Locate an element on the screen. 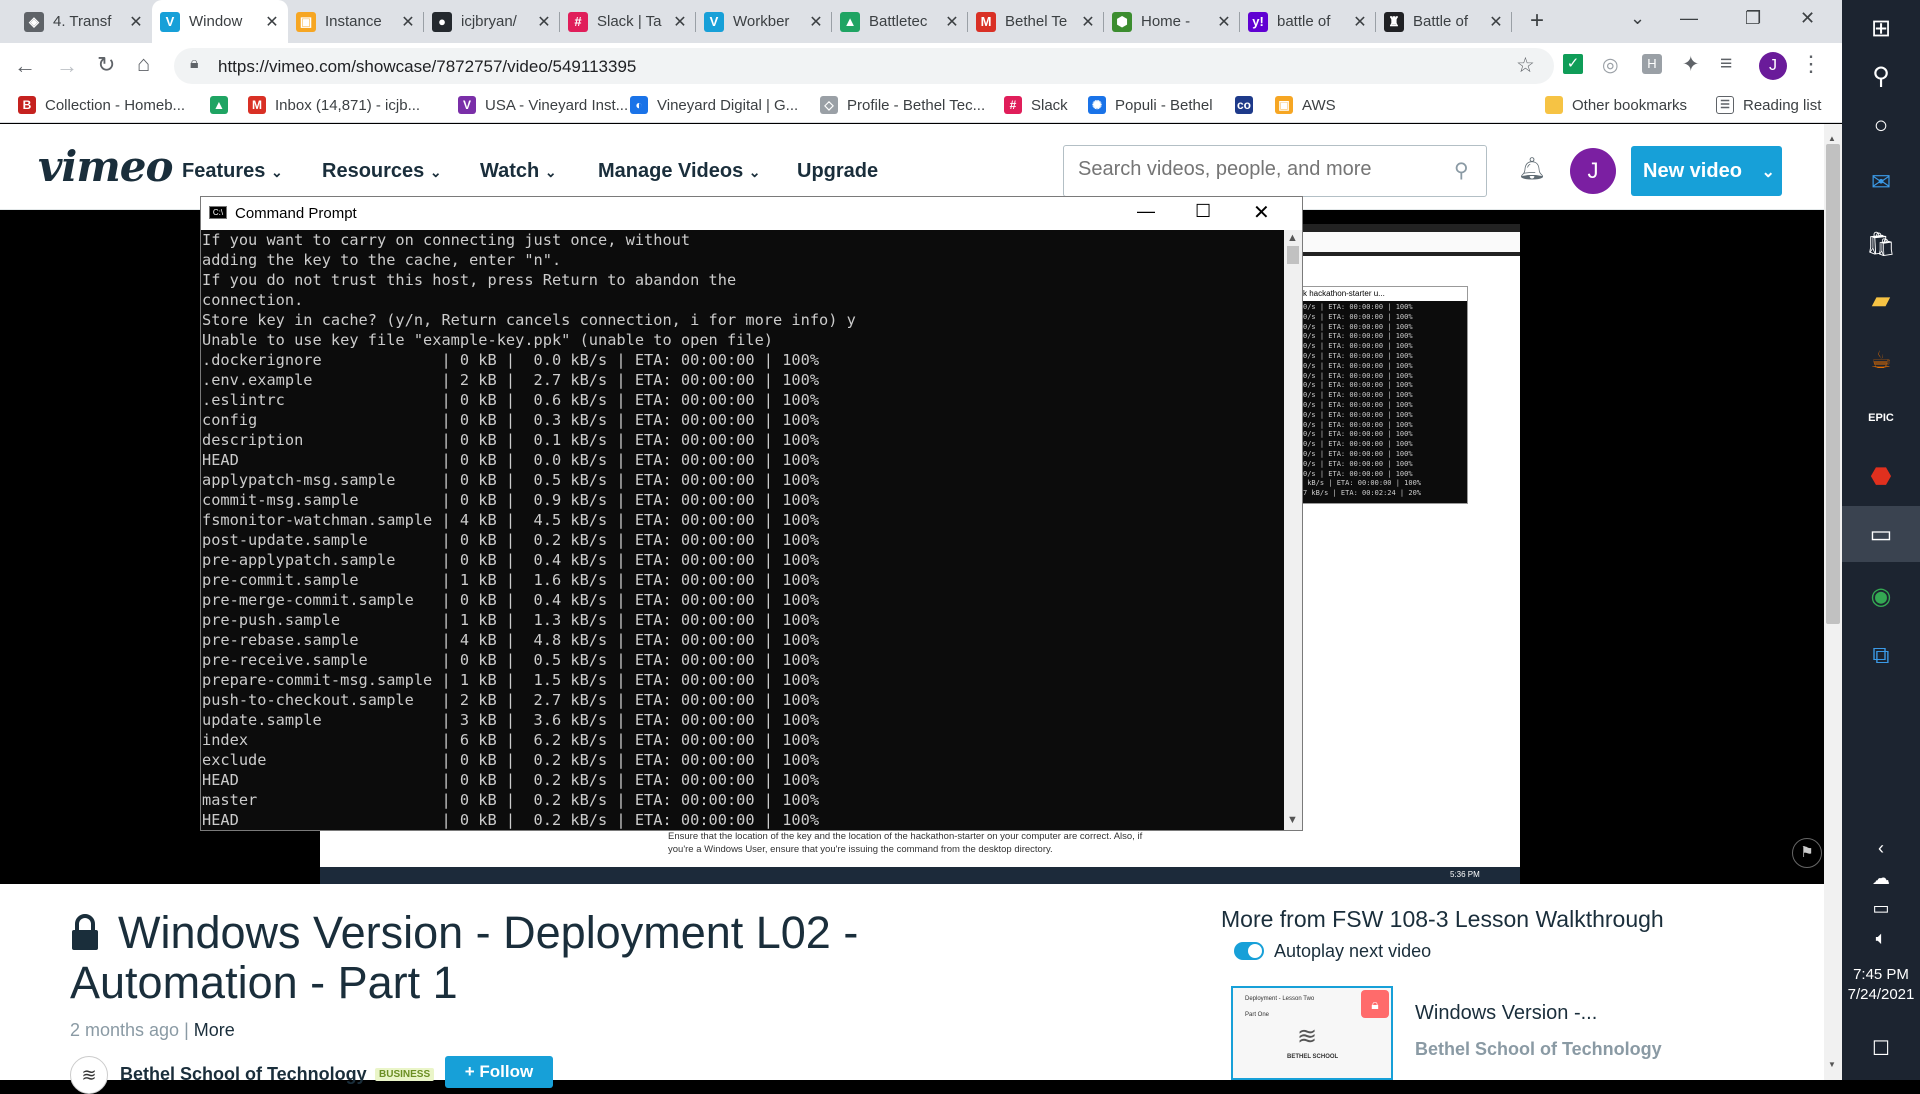 The height and width of the screenshot is (1094, 1920). channel-avatar: ≋ is located at coordinates (89, 1075).